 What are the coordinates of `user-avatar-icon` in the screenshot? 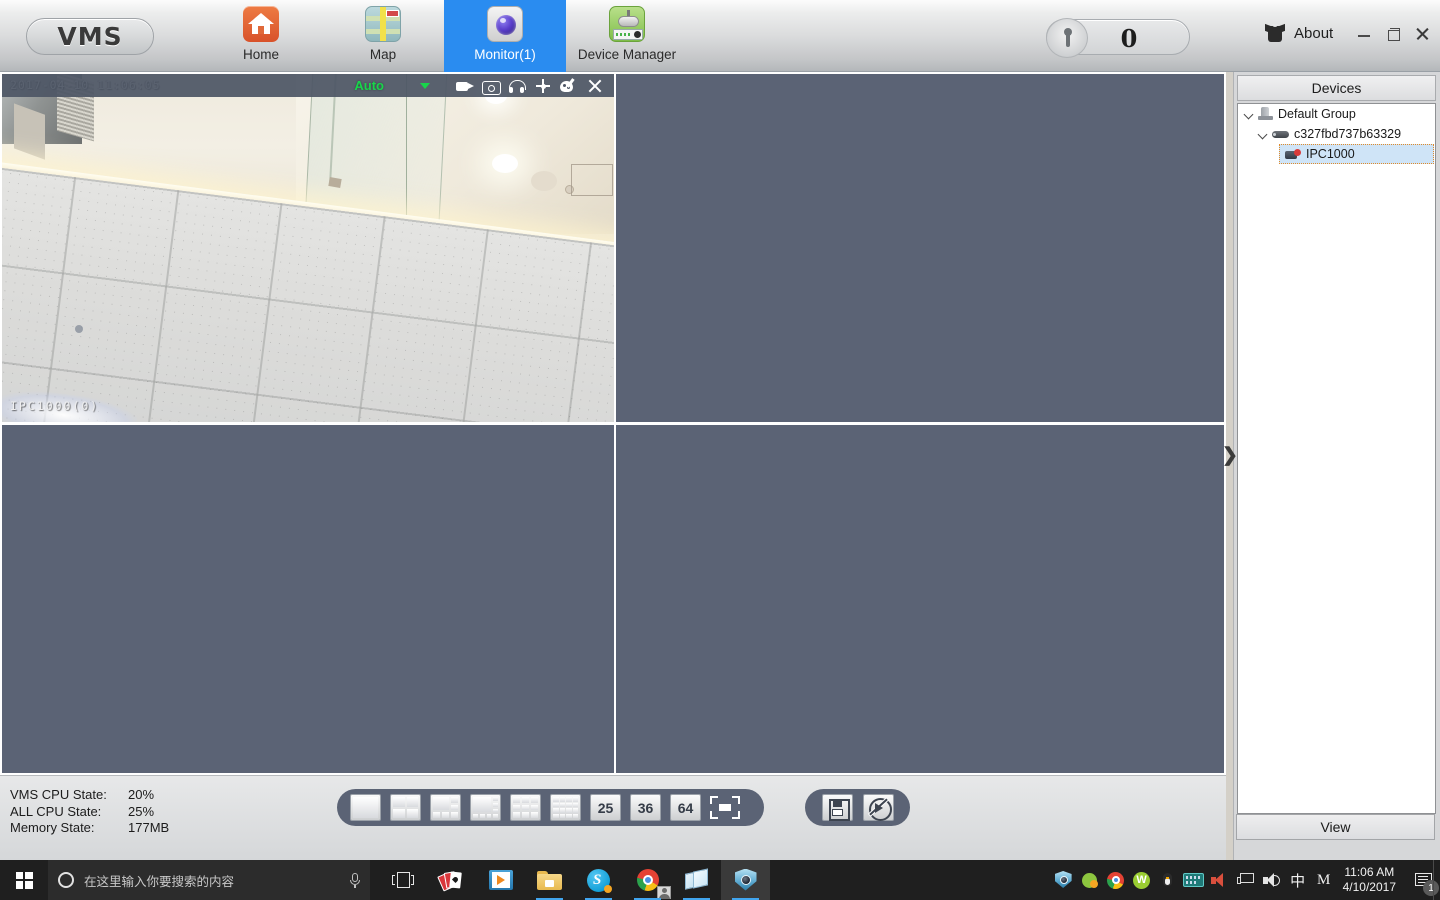 It's located at (664, 892).